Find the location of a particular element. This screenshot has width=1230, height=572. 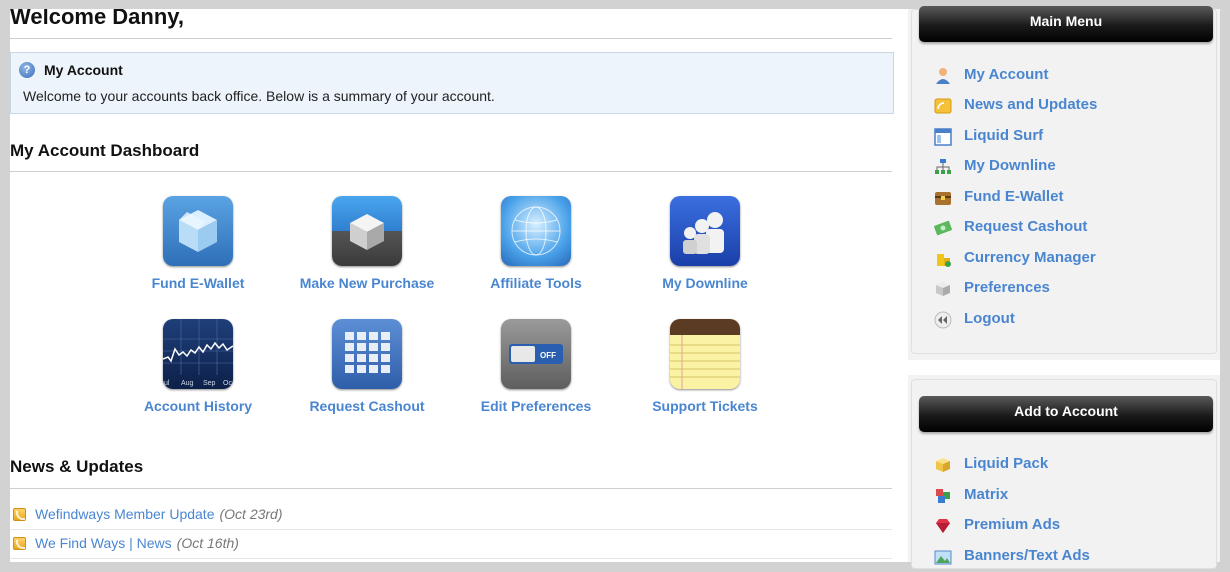

people-icon is located at coordinates (705, 231).